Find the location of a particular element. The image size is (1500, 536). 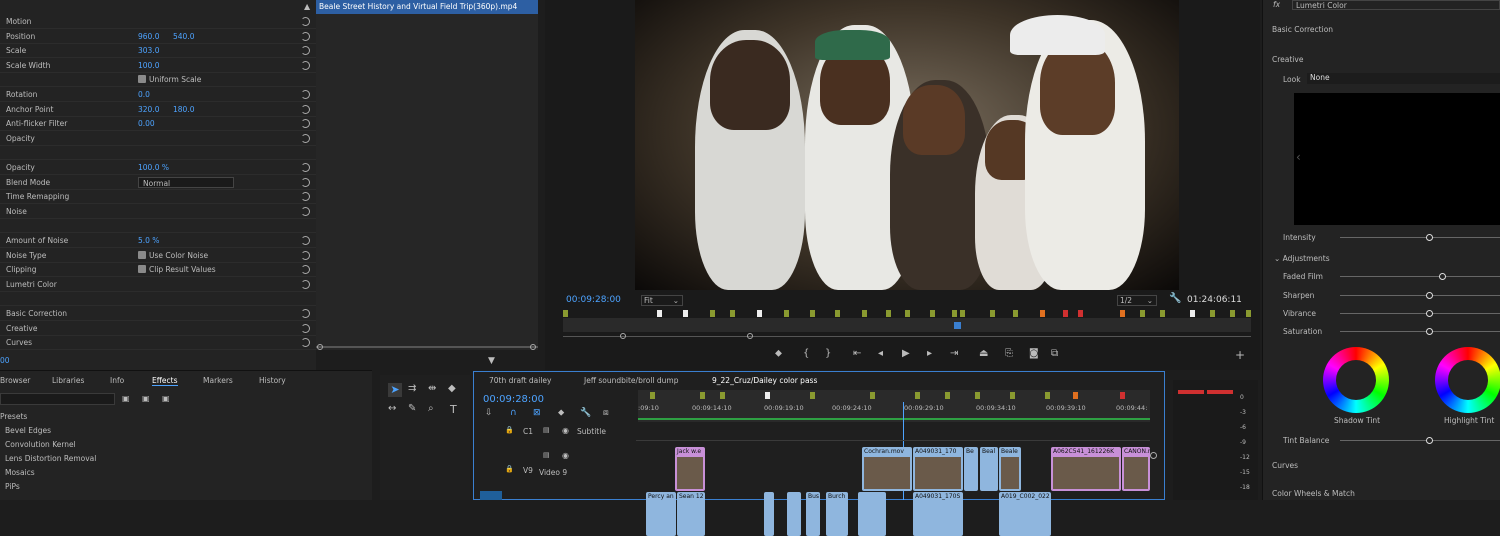

accelerated-icon: ▣ is located at coordinates (126, 398).